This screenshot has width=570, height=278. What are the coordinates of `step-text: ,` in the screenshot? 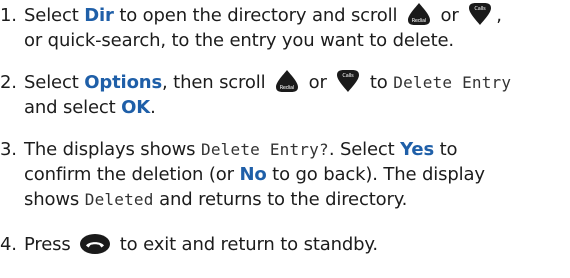 It's located at (499, 15).